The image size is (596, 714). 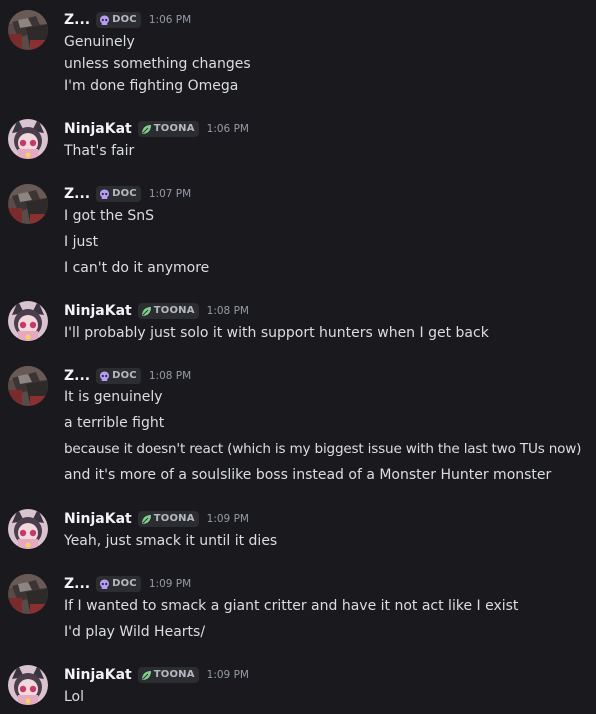 I want to click on message-line: Lol, so click(x=74, y=697).